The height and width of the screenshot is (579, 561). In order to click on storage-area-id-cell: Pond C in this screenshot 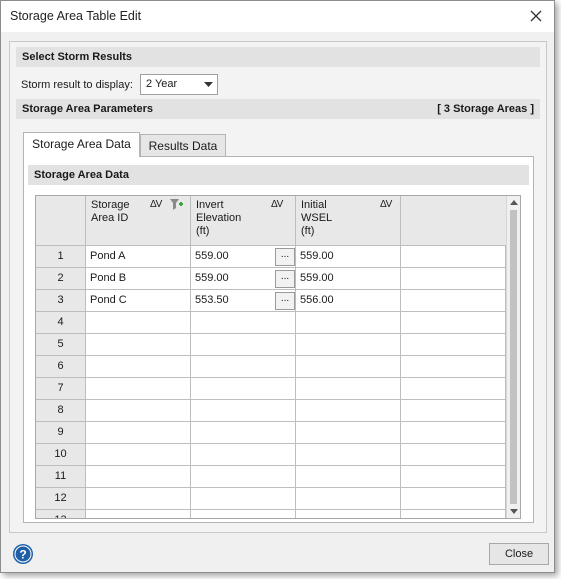, I will do `click(138, 301)`.